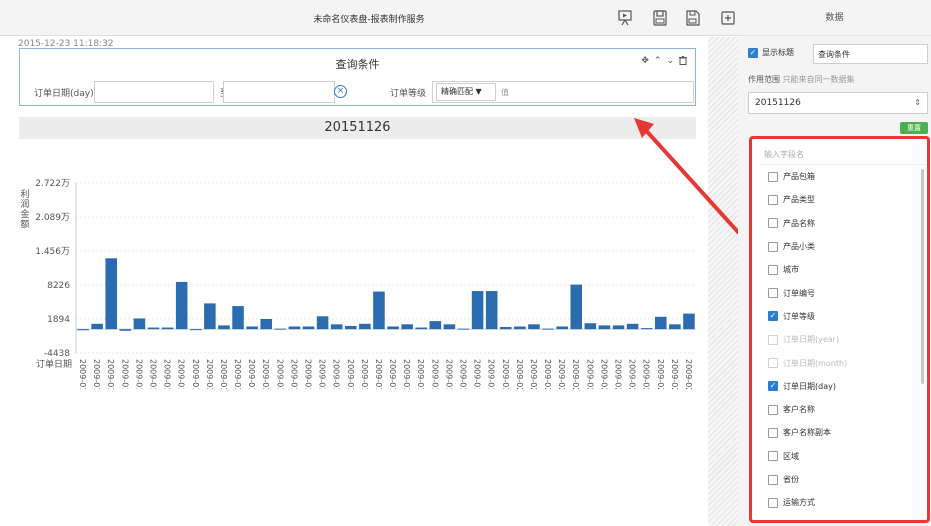 The height and width of the screenshot is (526, 931). I want to click on y-tick-label: 1.456万, so click(52, 252).